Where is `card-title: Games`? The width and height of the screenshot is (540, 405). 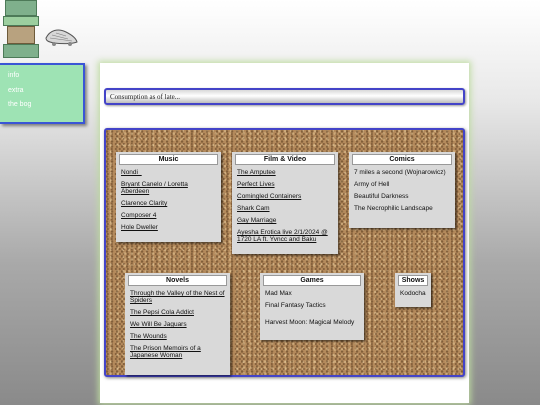
card-title: Games is located at coordinates (312, 280).